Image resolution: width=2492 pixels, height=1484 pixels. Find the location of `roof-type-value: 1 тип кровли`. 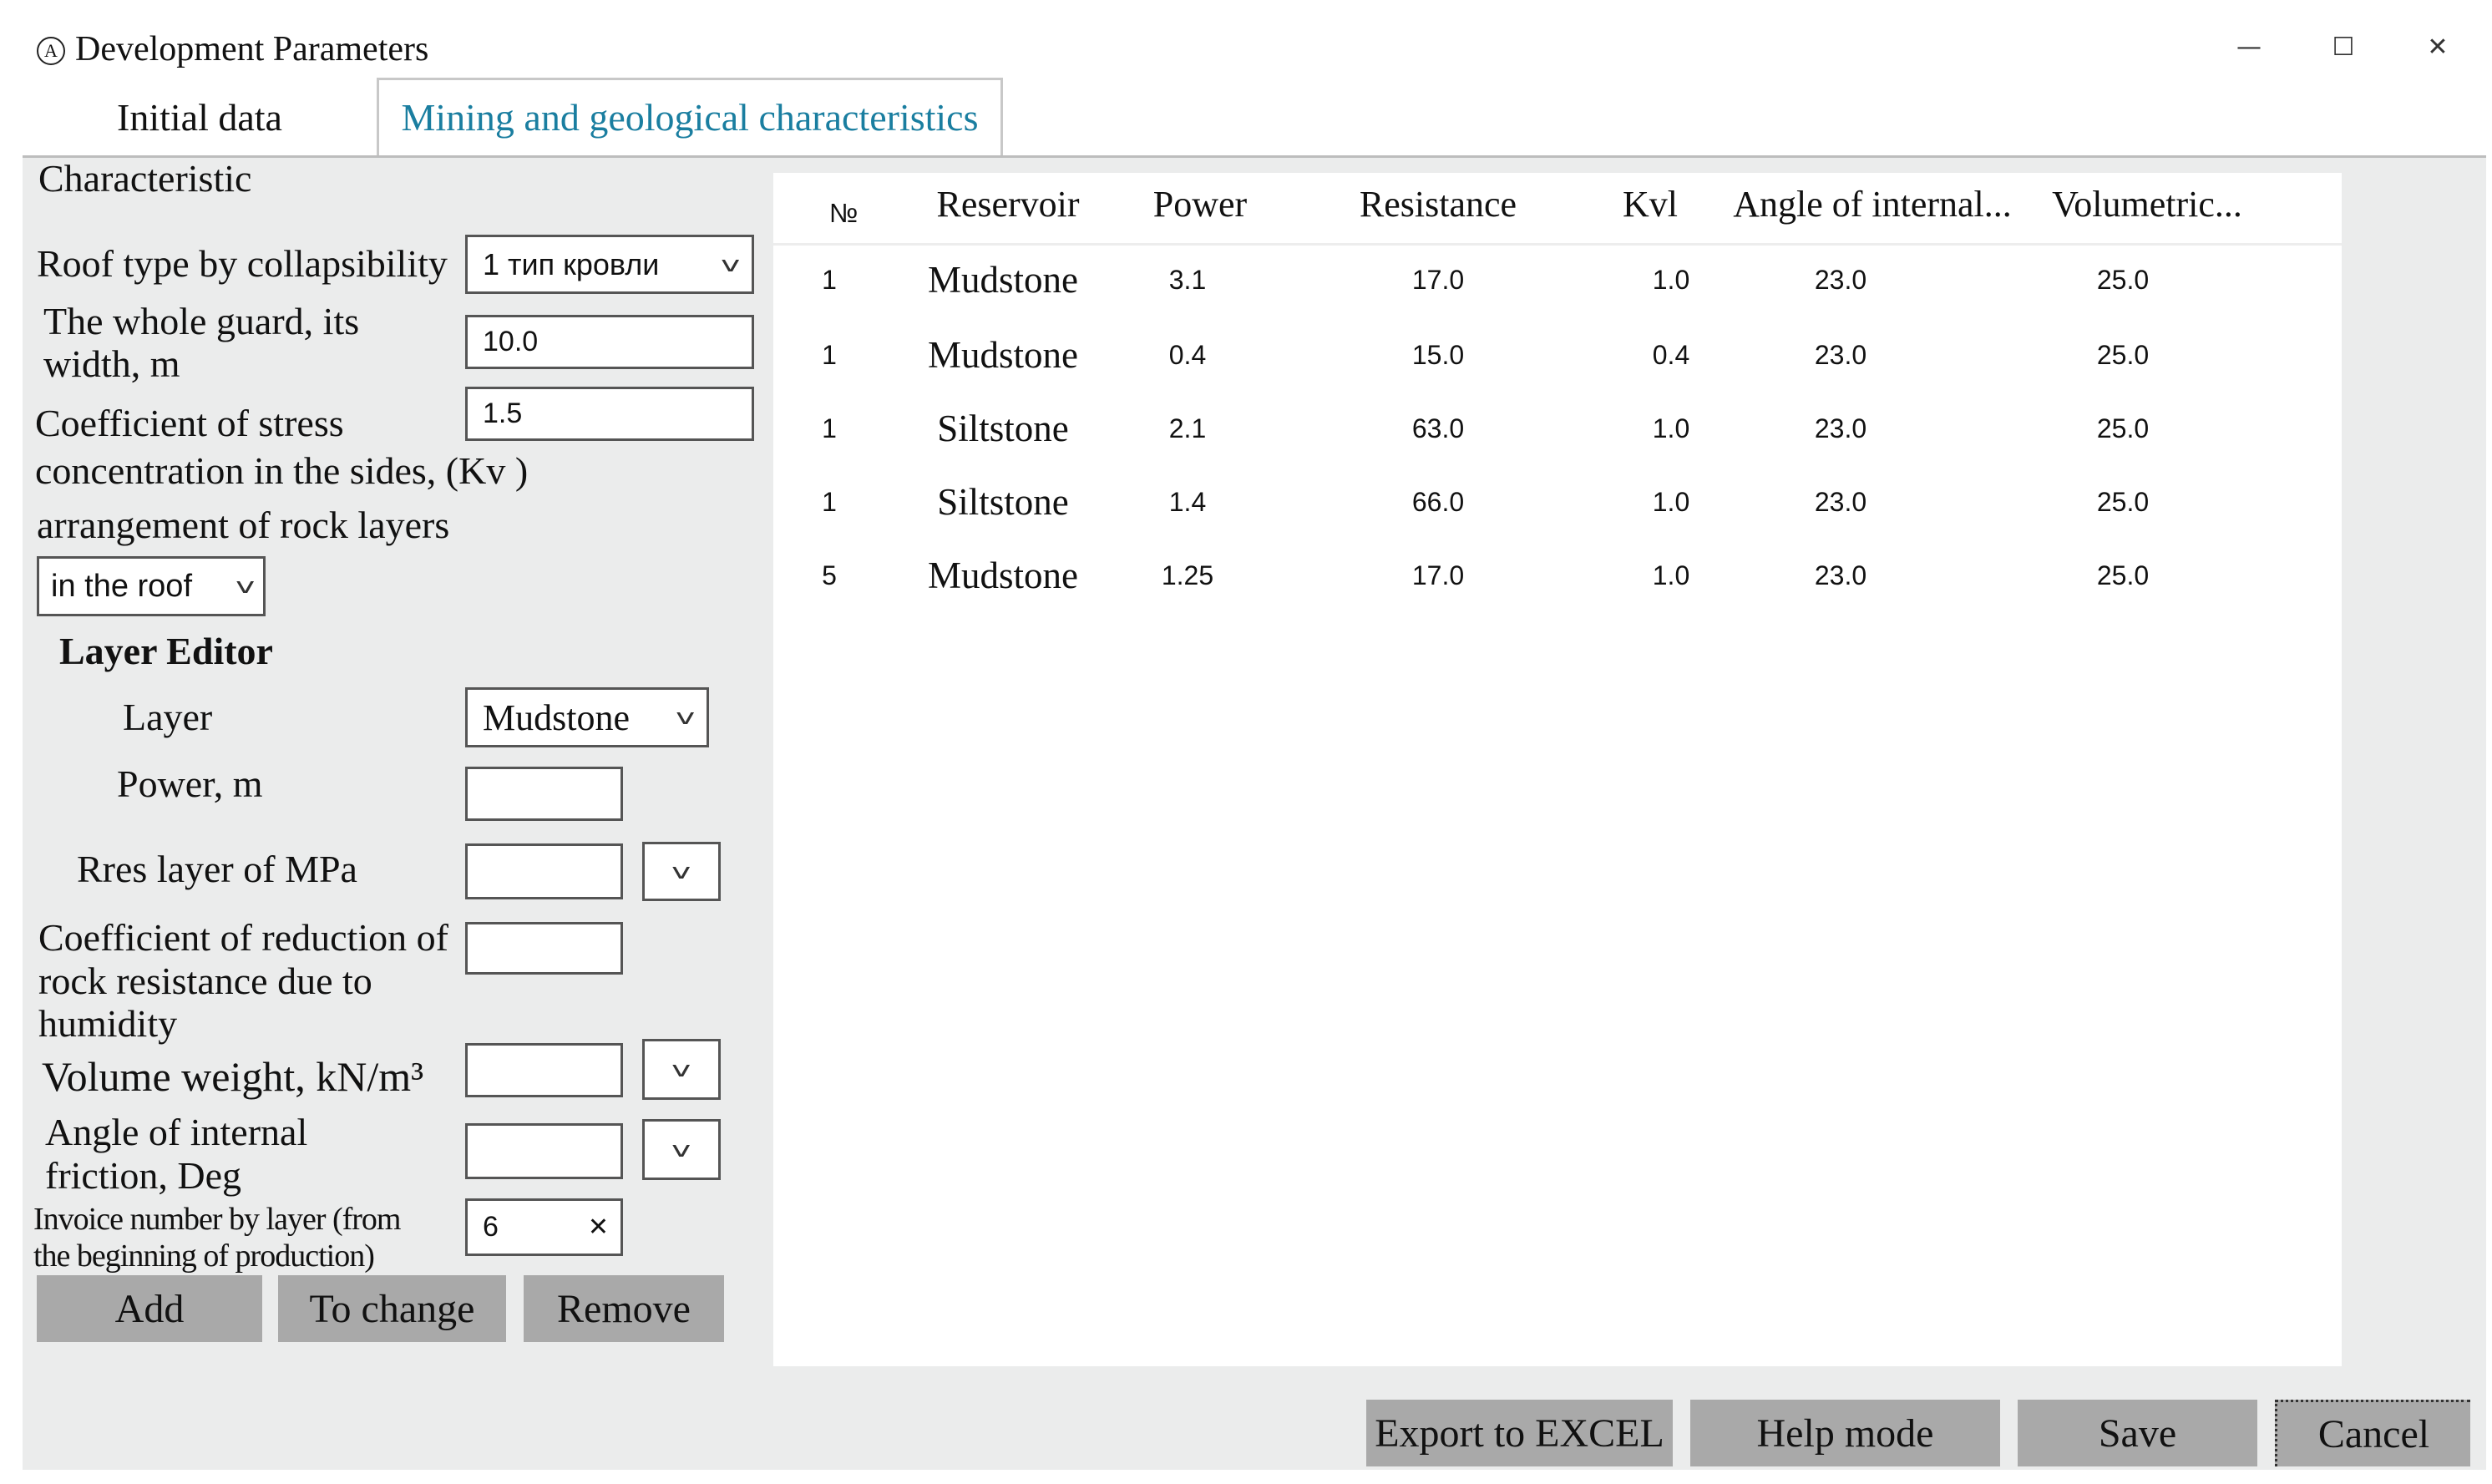

roof-type-value: 1 тип кровли is located at coordinates (571, 263).